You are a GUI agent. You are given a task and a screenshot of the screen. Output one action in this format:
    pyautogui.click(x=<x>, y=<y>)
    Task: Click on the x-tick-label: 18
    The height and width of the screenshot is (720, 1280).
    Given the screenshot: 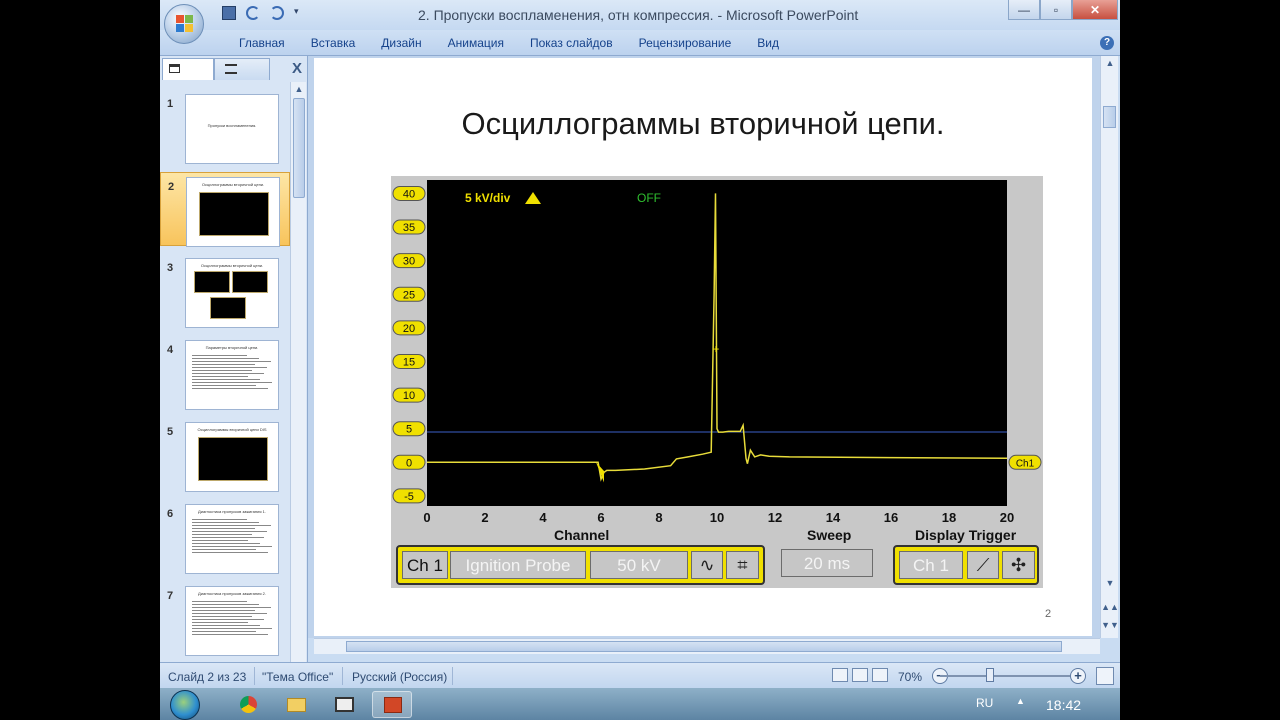 What is the action you would take?
    pyautogui.click(x=949, y=517)
    